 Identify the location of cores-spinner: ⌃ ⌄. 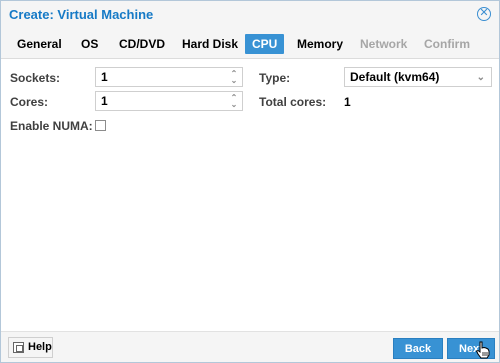
(234, 101).